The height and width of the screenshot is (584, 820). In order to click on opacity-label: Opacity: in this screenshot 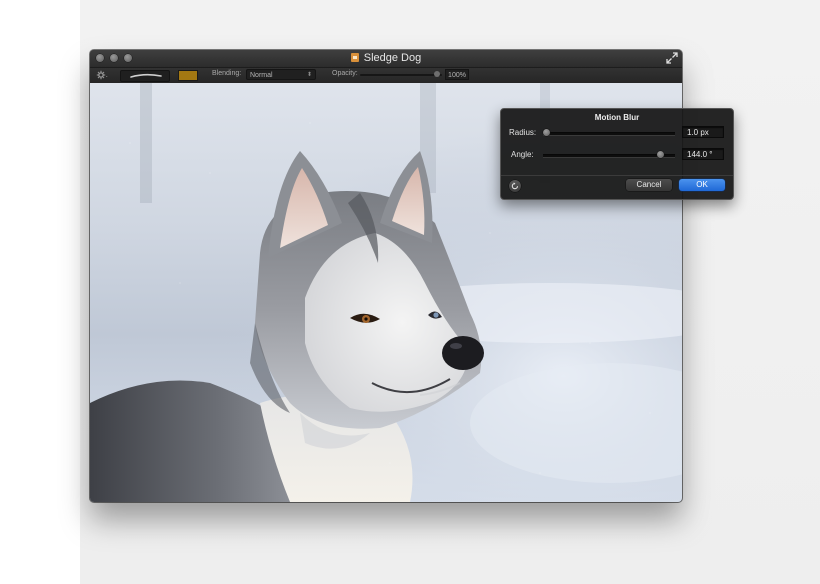, I will do `click(345, 73)`.